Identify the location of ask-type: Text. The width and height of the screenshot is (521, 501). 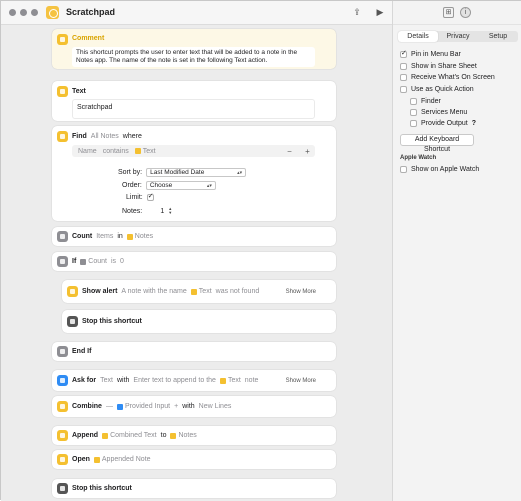
(106, 380).